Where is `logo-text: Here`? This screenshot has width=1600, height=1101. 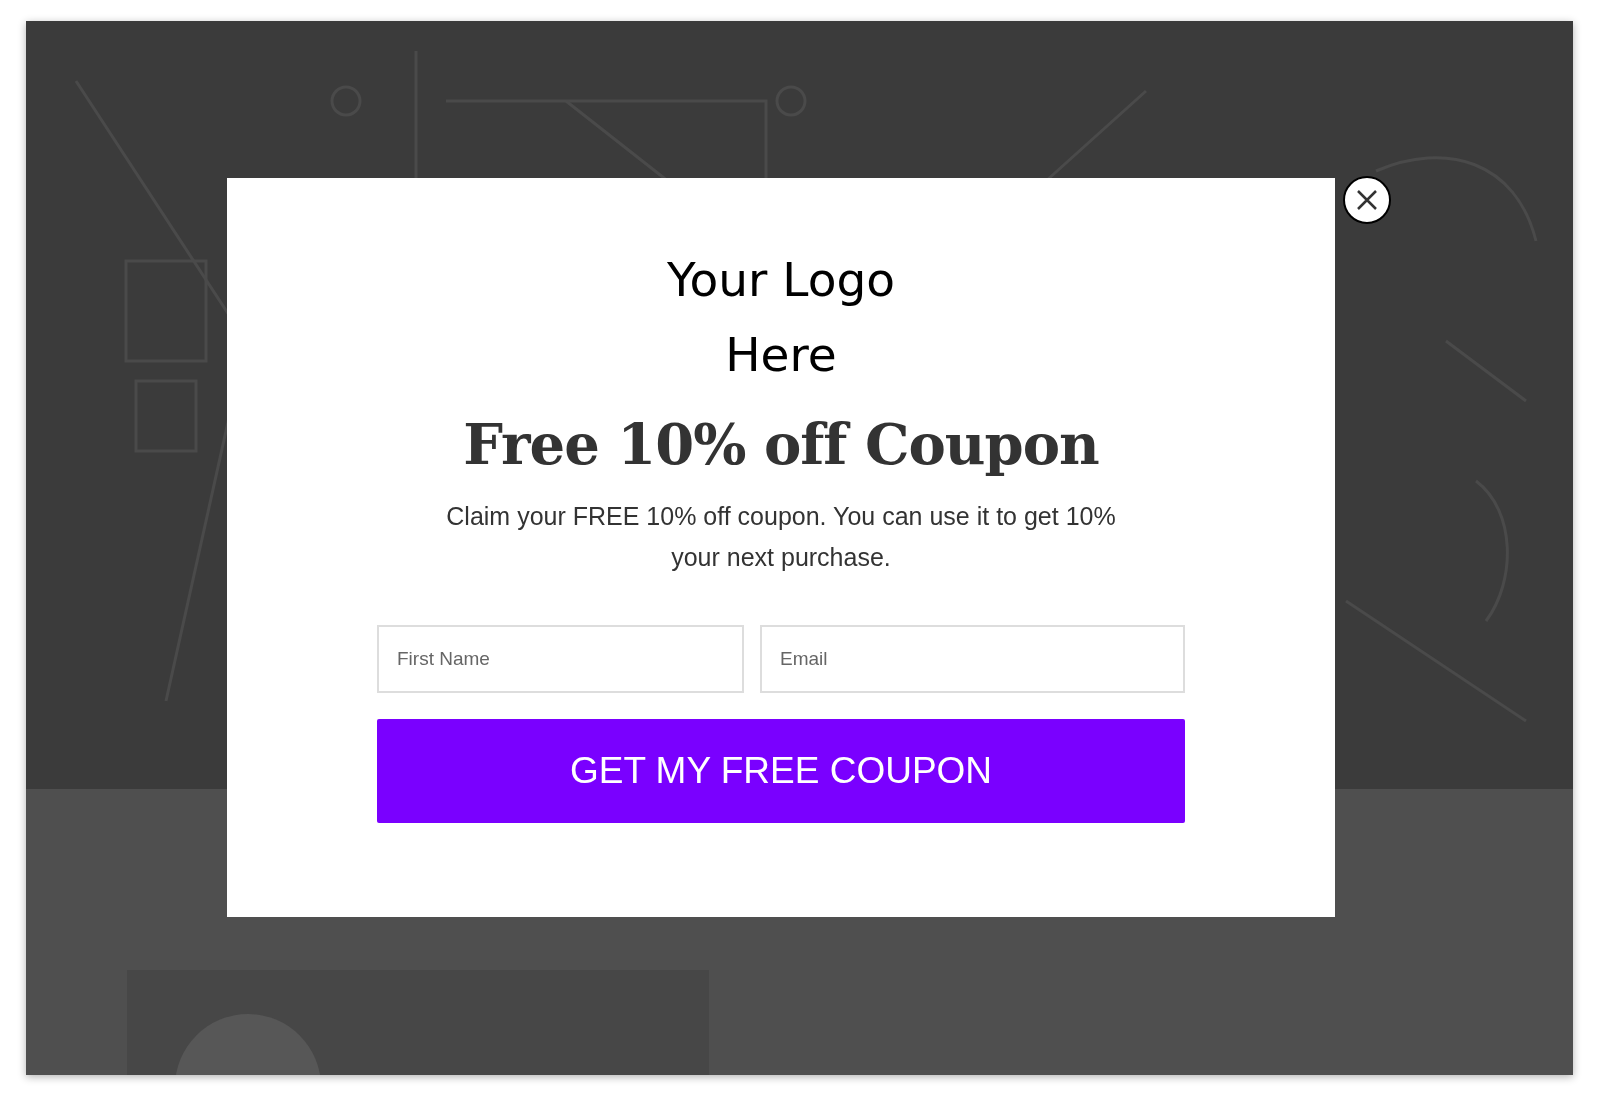 logo-text: Here is located at coordinates (781, 355).